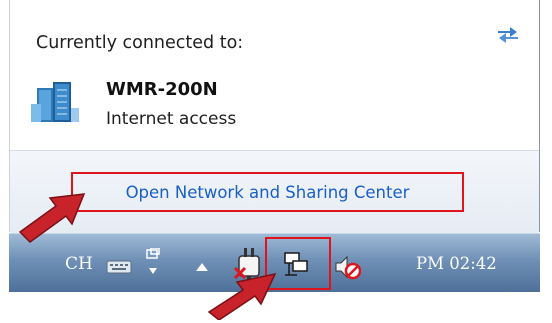 Image resolution: width=552 pixels, height=323 pixels. What do you see at coordinates (242, 296) in the screenshot?
I see `annotation-arrow-tray` at bounding box center [242, 296].